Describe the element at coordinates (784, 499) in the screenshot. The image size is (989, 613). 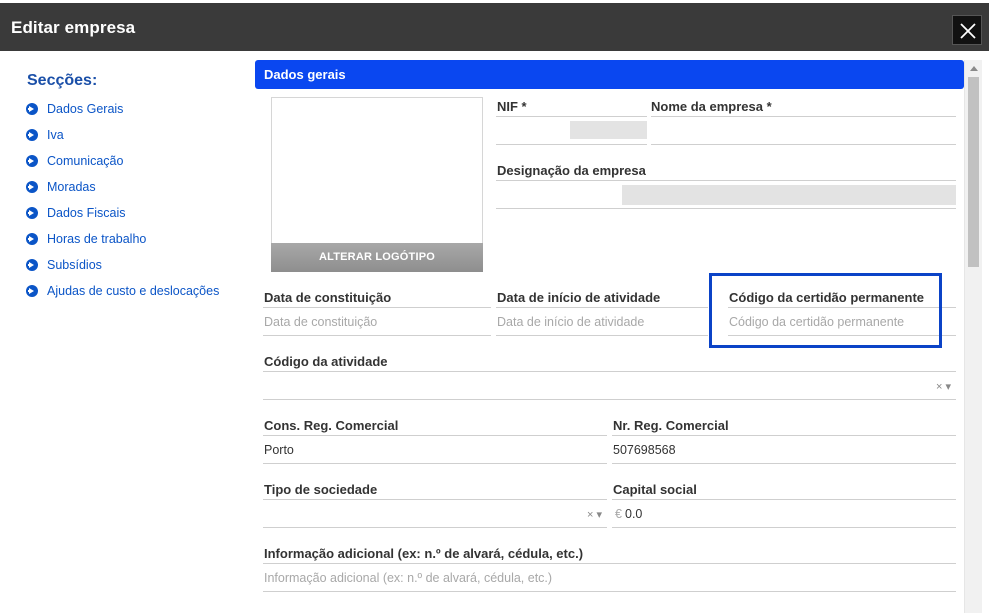
I see `share-capital-label-divider` at that location.